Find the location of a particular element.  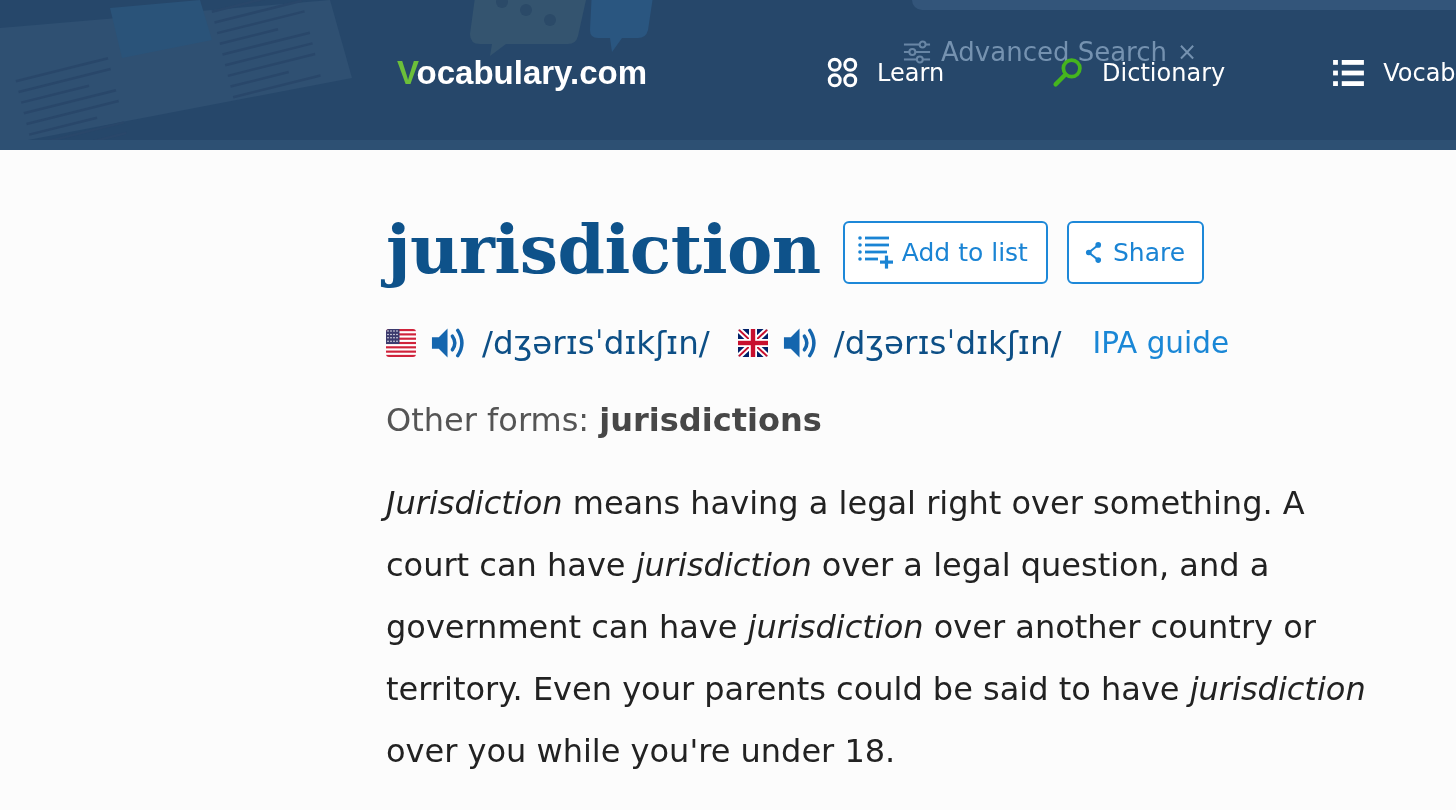

word-title: jurisdiction is located at coordinates (599, 252).